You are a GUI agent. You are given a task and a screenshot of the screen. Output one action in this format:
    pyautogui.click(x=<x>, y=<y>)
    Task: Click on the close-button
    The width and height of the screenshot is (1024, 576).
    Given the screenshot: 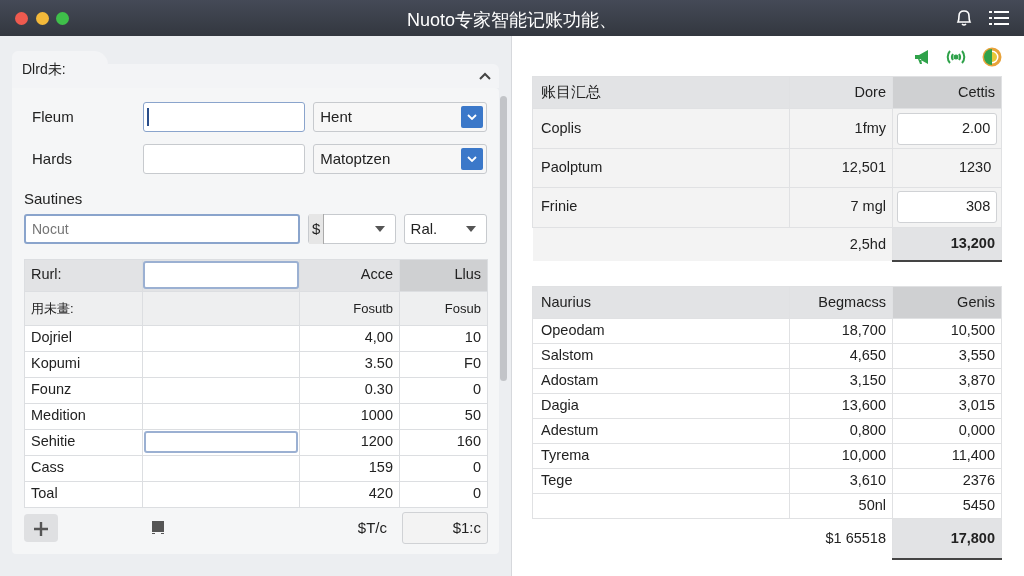 What is the action you would take?
    pyautogui.click(x=21, y=18)
    